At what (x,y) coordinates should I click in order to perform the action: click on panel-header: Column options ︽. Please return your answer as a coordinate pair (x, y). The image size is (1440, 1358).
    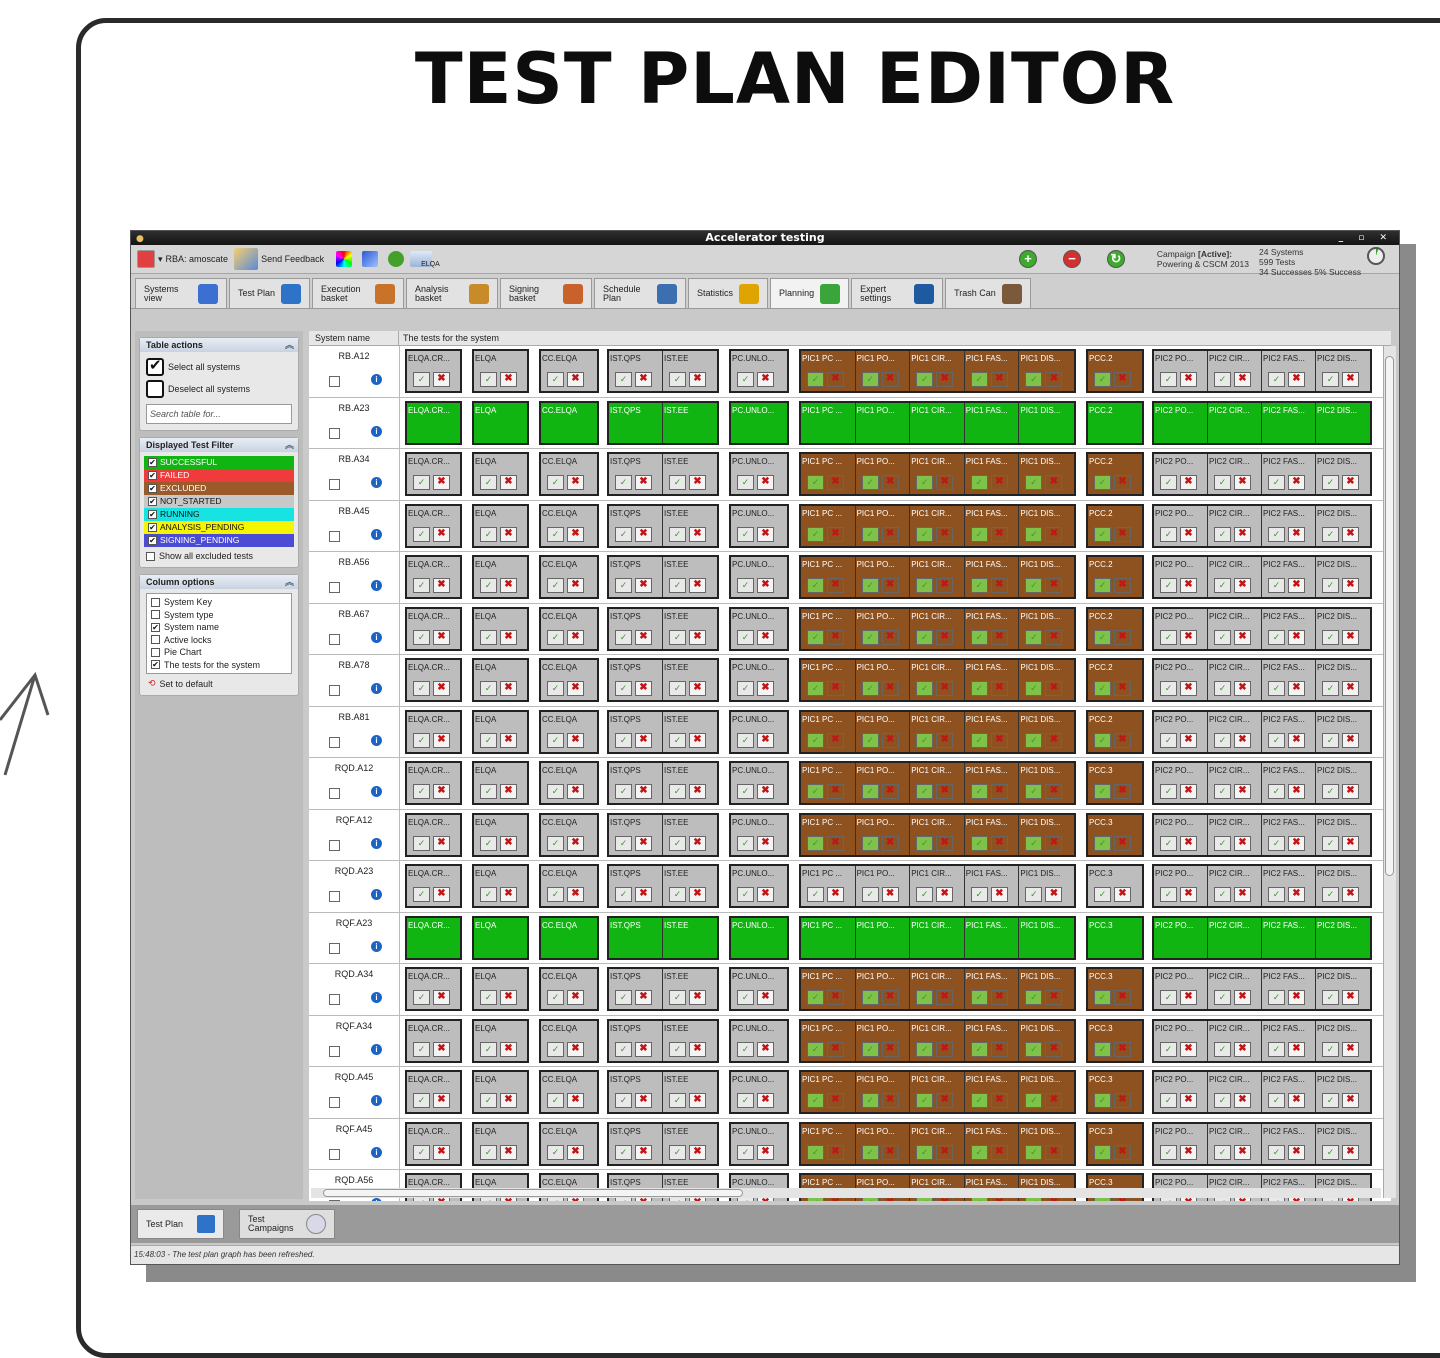
    Looking at the image, I should click on (219, 582).